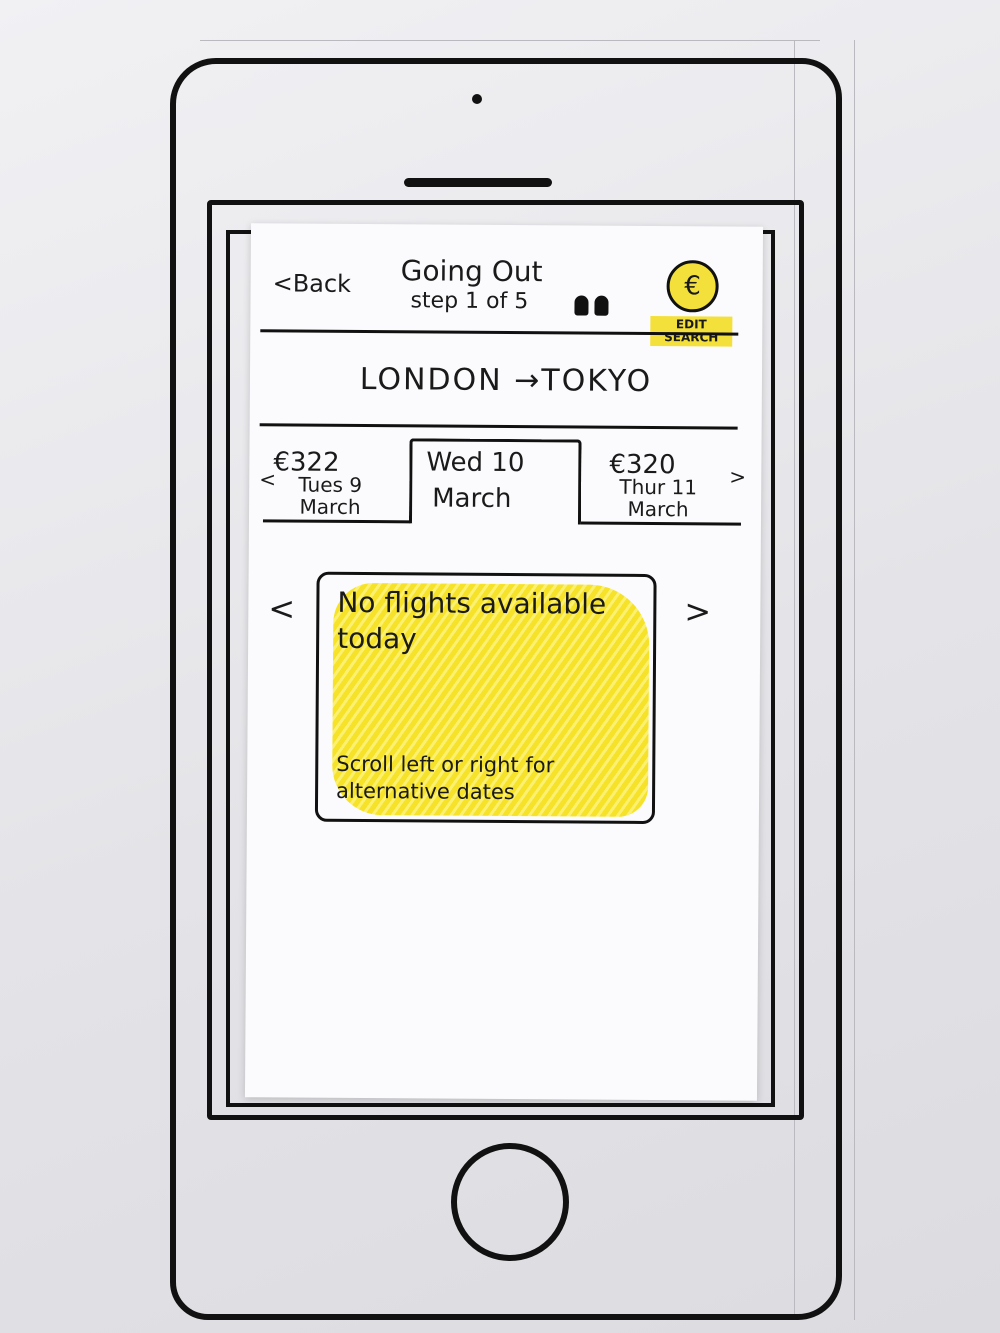  I want to click on selected-date-line1: Wed 10, so click(475, 463).